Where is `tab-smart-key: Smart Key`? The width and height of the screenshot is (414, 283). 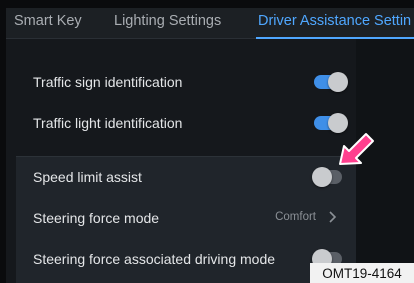
tab-smart-key: Smart Key is located at coordinates (48, 21).